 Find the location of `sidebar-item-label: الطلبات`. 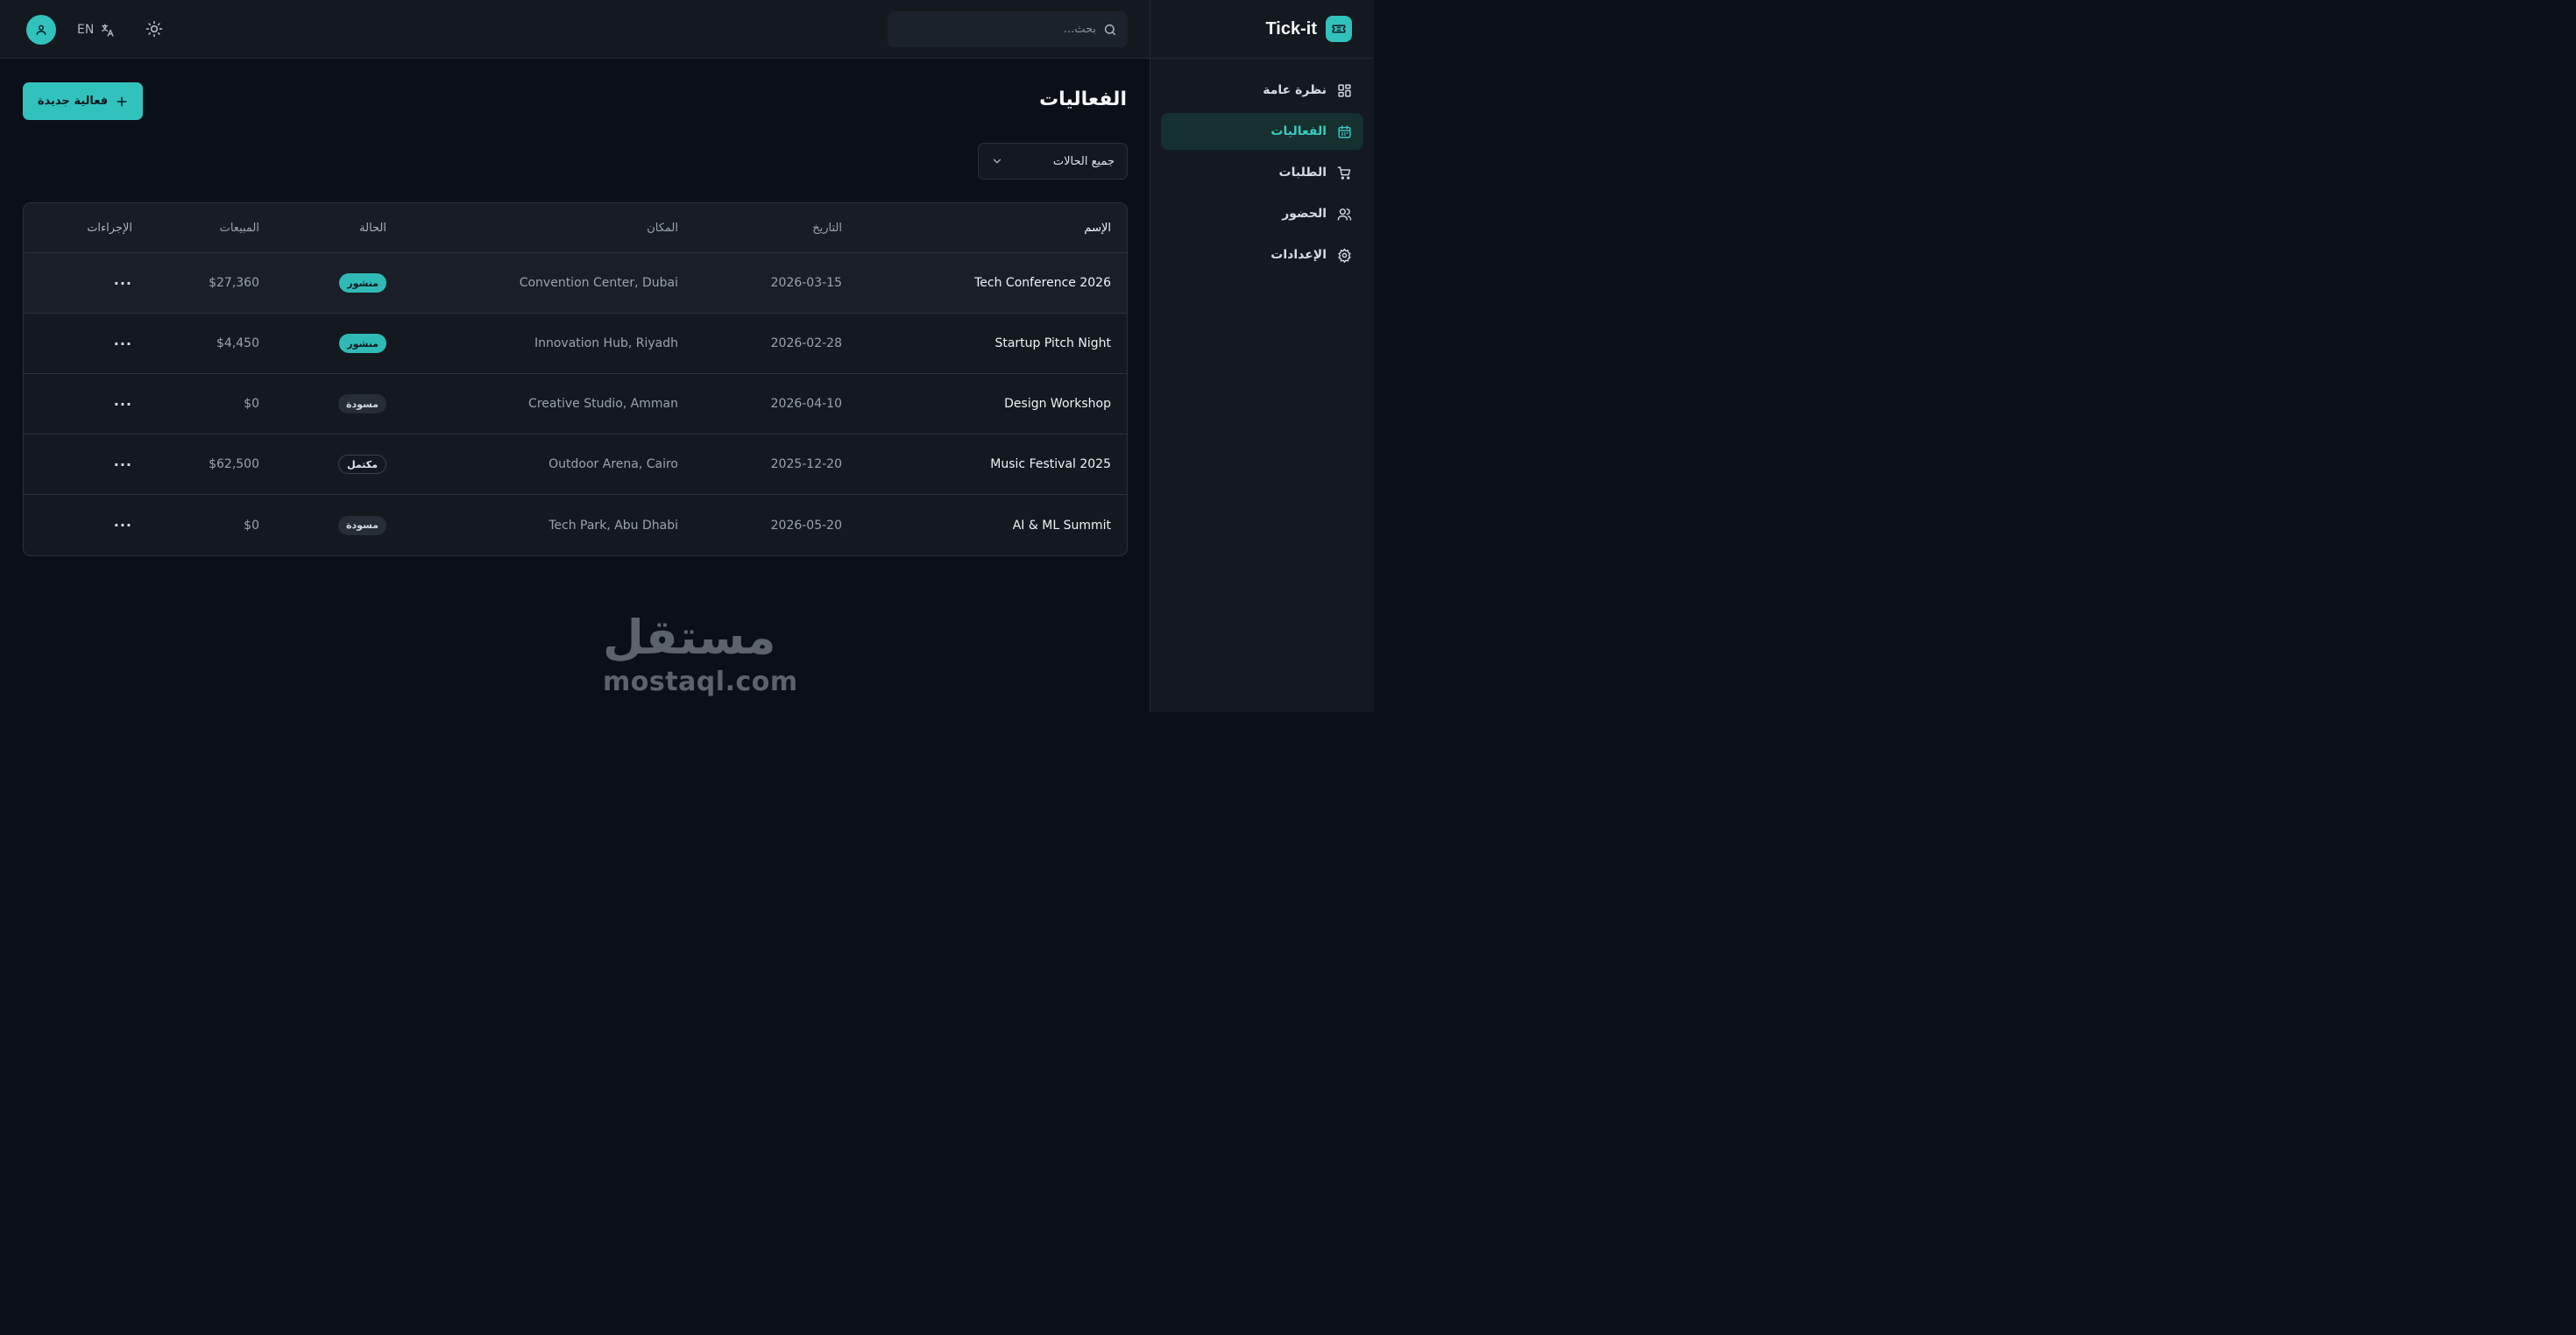

sidebar-item-label: الطلبات is located at coordinates (1302, 173).